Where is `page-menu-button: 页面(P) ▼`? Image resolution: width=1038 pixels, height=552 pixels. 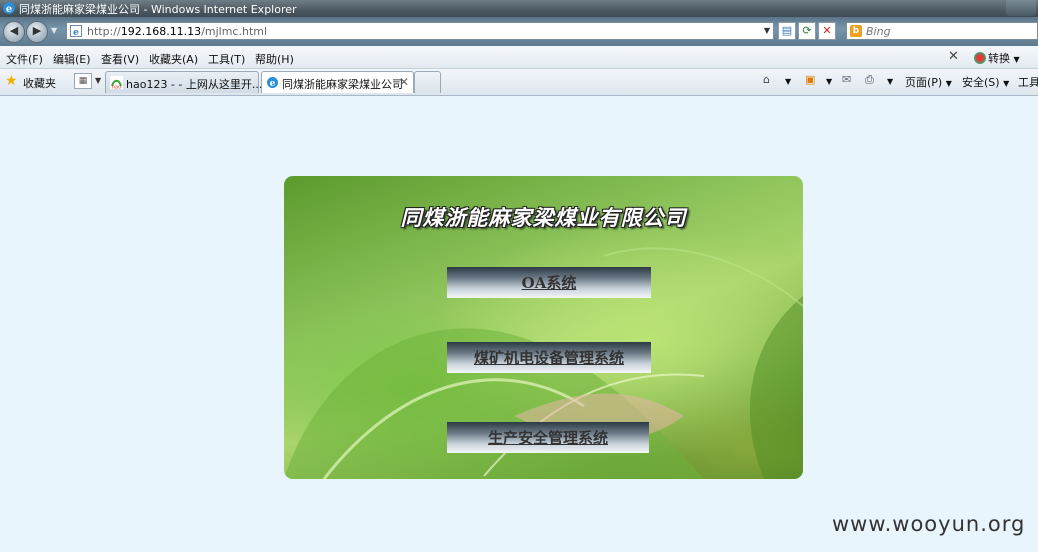
page-menu-button: 页面(P) ▼ is located at coordinates (928, 82).